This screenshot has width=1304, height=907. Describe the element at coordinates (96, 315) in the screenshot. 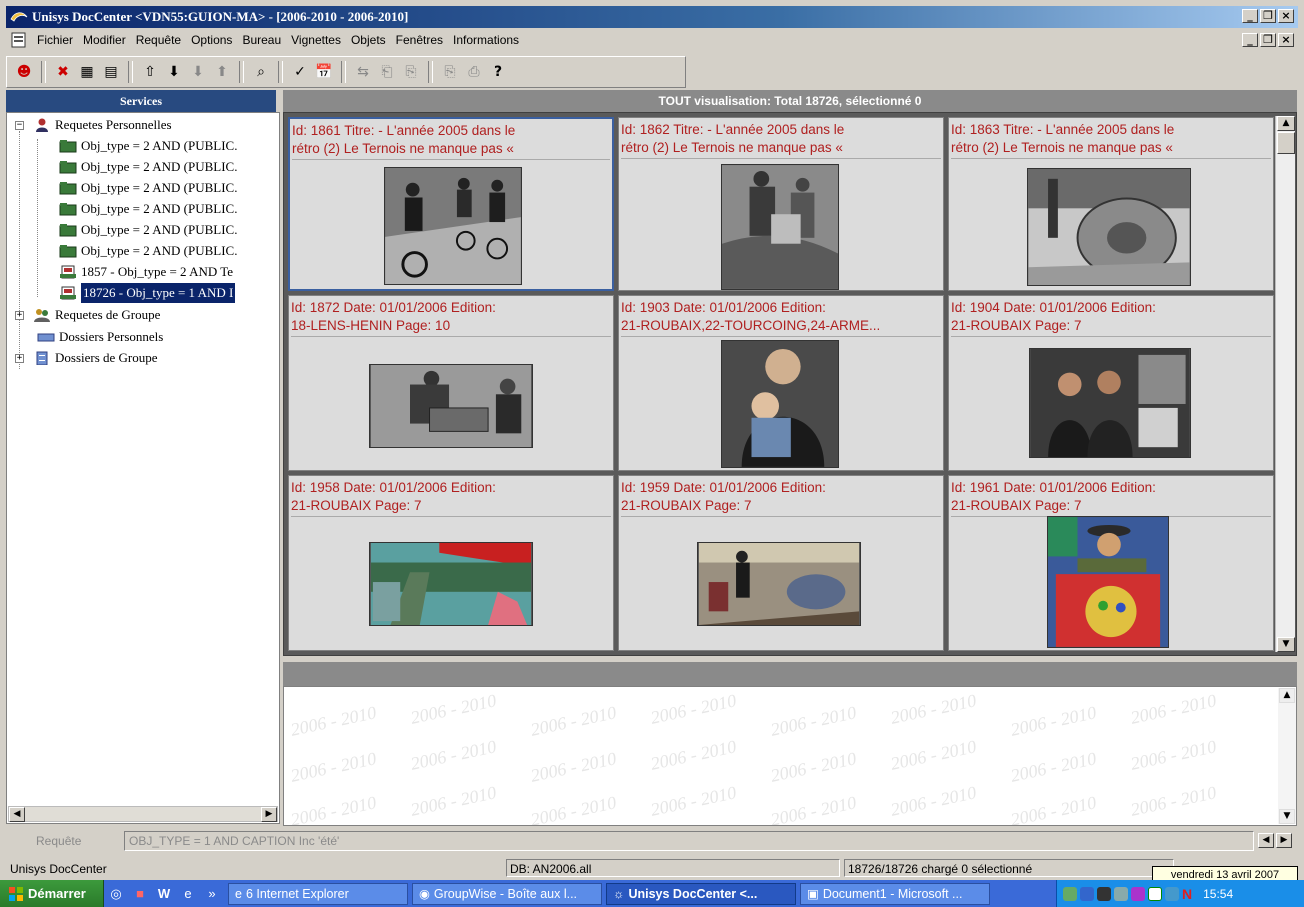

I see `tree-node-requetes-de-groupe: Requetes de Groupe` at that location.